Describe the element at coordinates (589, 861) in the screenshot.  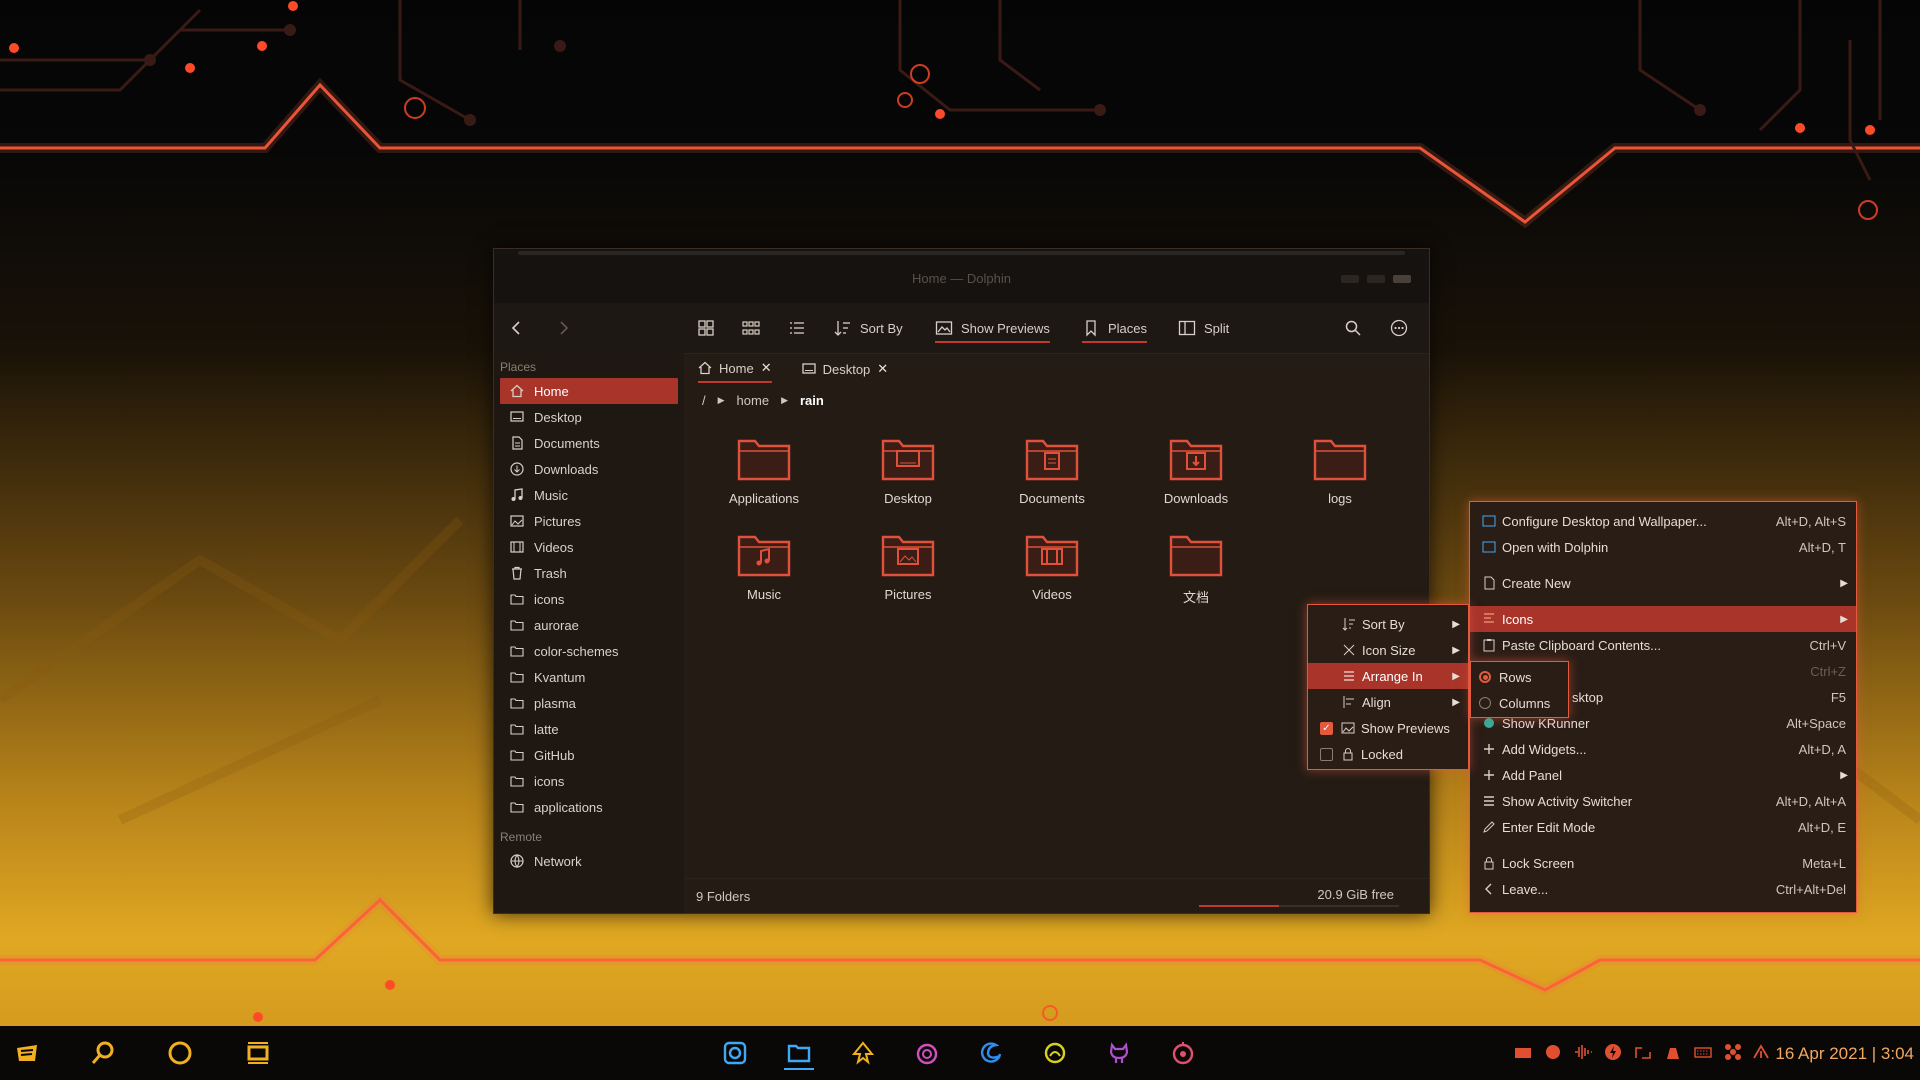
I see `sidebar-item-network: Network` at that location.